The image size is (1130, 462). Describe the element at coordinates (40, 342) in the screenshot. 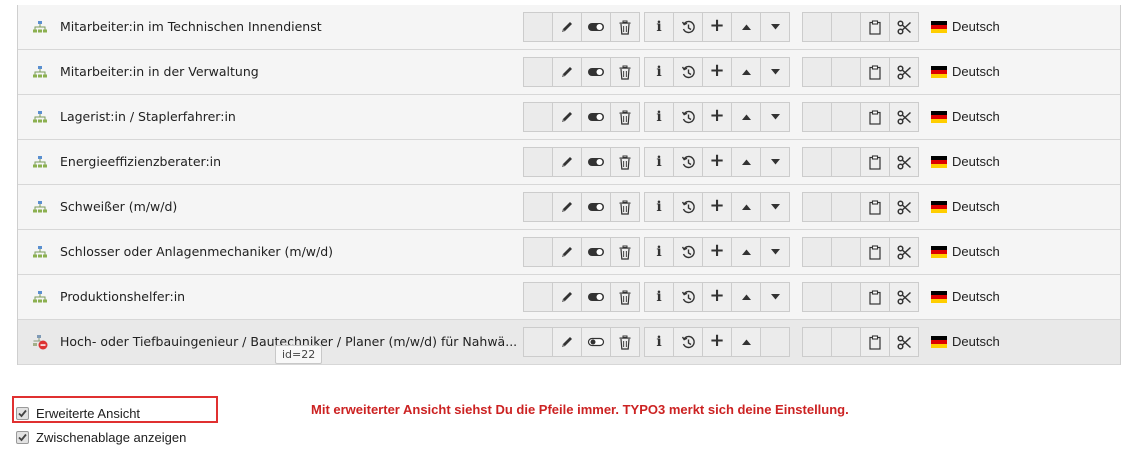

I see `sitemap-page-hidden-icon` at that location.